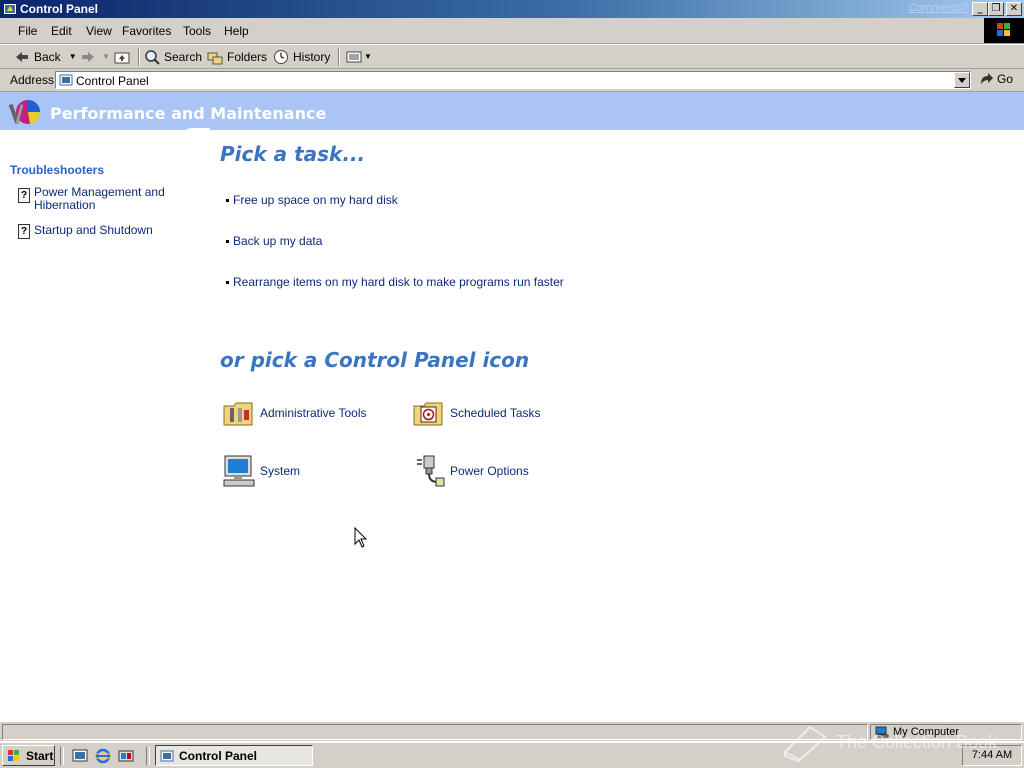 Image resolution: width=1024 pixels, height=768 pixels. What do you see at coordinates (24, 112) in the screenshot?
I see `performance-maintenance-icon` at bounding box center [24, 112].